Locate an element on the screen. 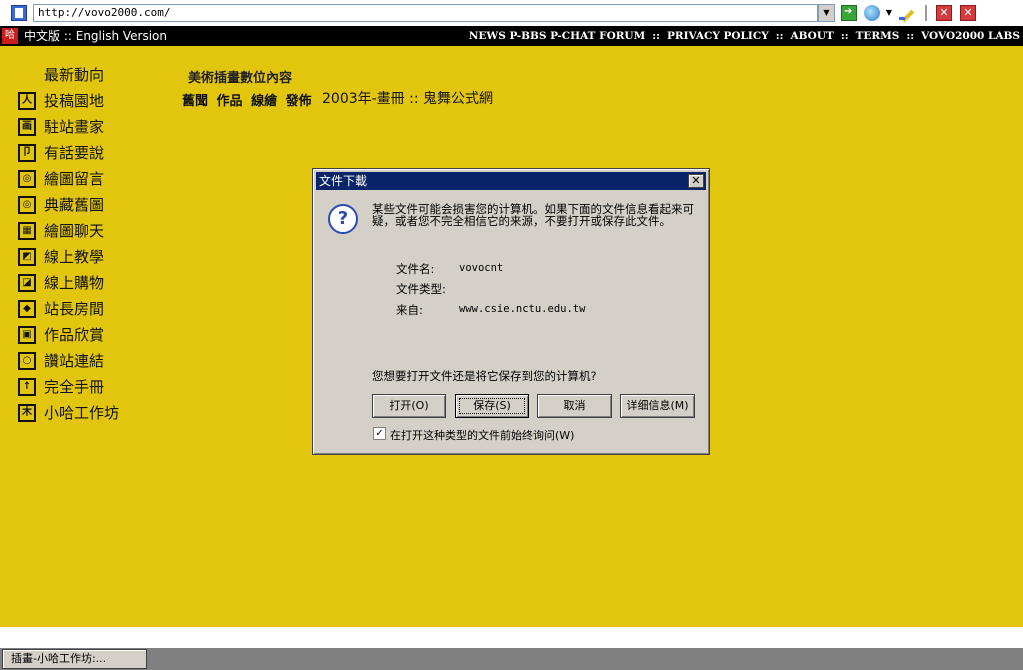  board-icon: ◩ is located at coordinates (27, 257).